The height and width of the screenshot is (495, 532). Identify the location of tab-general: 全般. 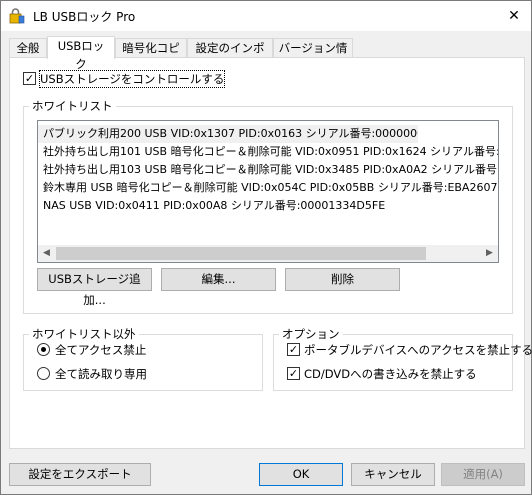
(28, 48).